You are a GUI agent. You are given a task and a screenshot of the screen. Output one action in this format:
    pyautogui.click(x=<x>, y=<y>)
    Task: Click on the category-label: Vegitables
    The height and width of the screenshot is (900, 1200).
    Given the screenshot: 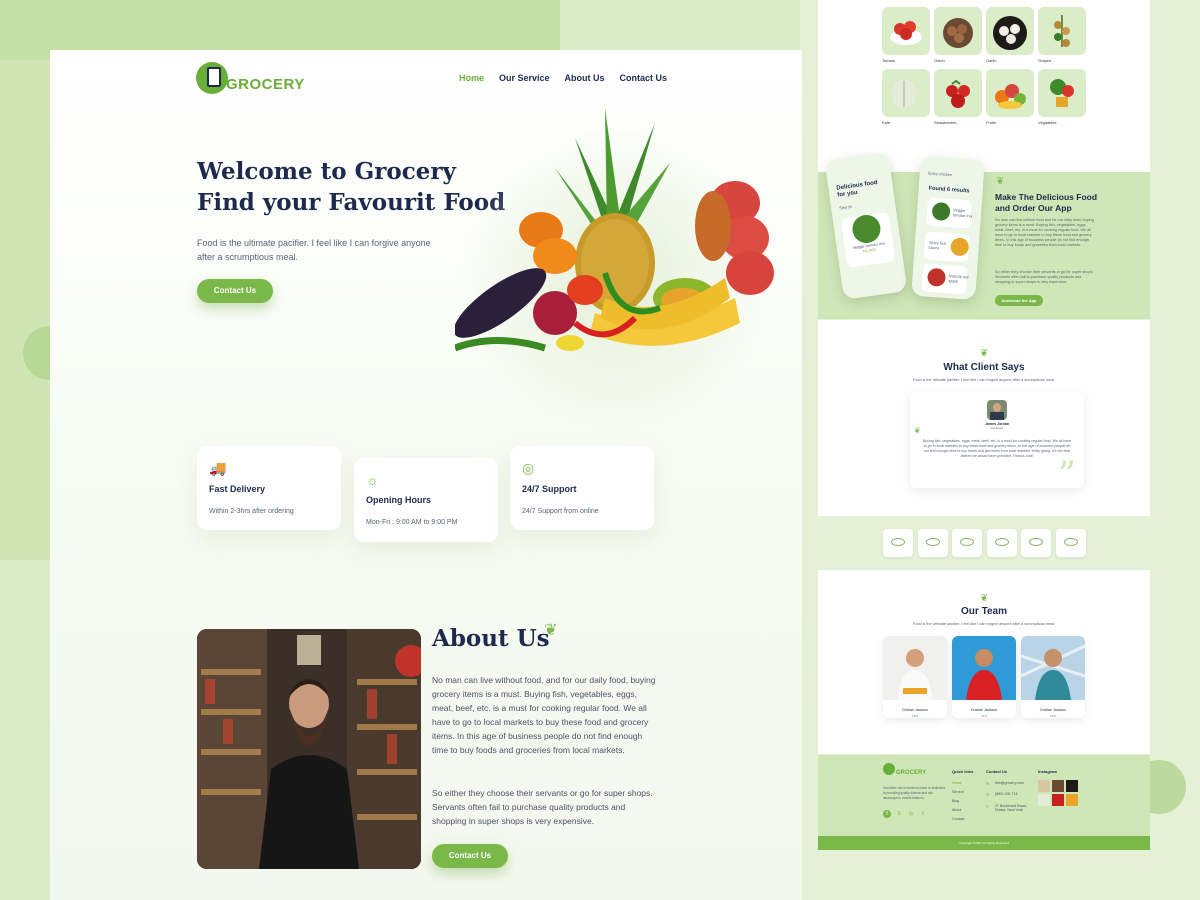 What is the action you would take?
    pyautogui.click(x=1047, y=122)
    